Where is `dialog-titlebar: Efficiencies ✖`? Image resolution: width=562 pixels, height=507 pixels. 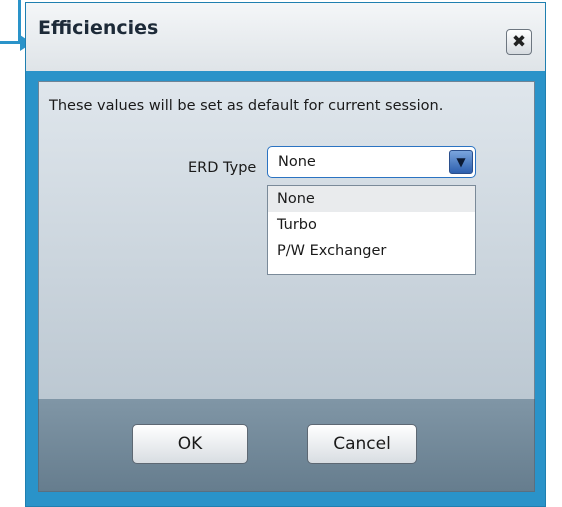 dialog-titlebar: Efficiencies ✖ is located at coordinates (285, 37).